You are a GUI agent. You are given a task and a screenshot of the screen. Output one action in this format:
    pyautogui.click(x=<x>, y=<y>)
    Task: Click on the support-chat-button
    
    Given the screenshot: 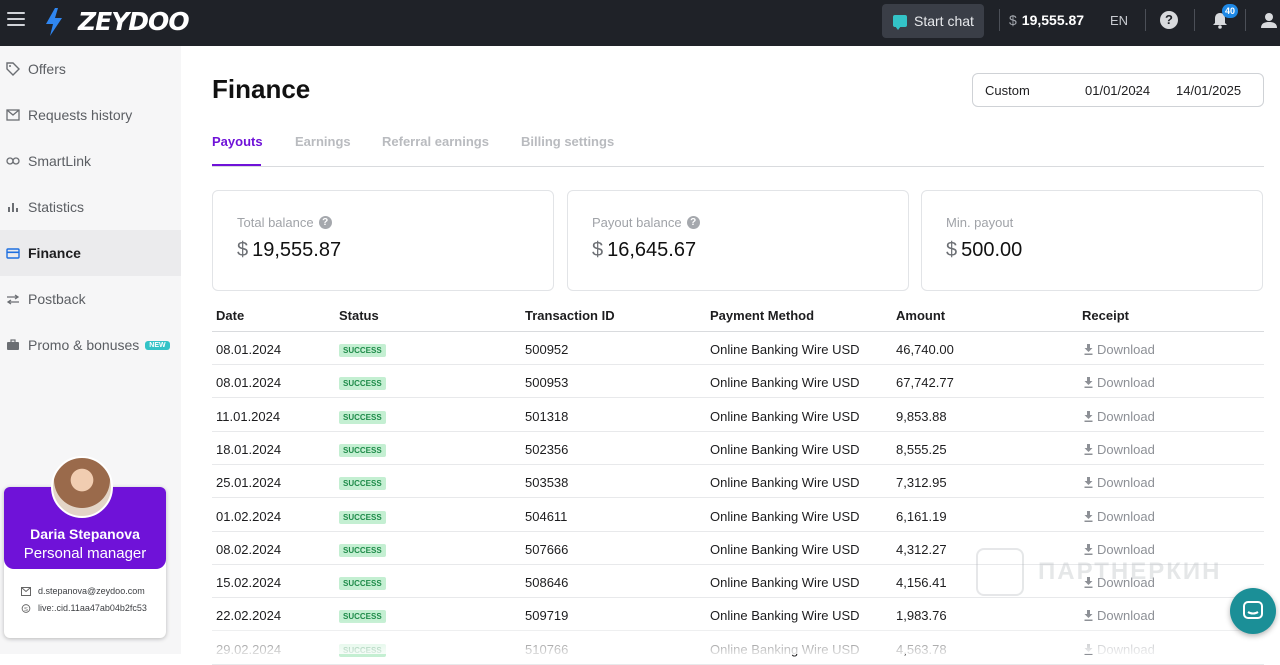 What is the action you would take?
    pyautogui.click(x=1253, y=611)
    